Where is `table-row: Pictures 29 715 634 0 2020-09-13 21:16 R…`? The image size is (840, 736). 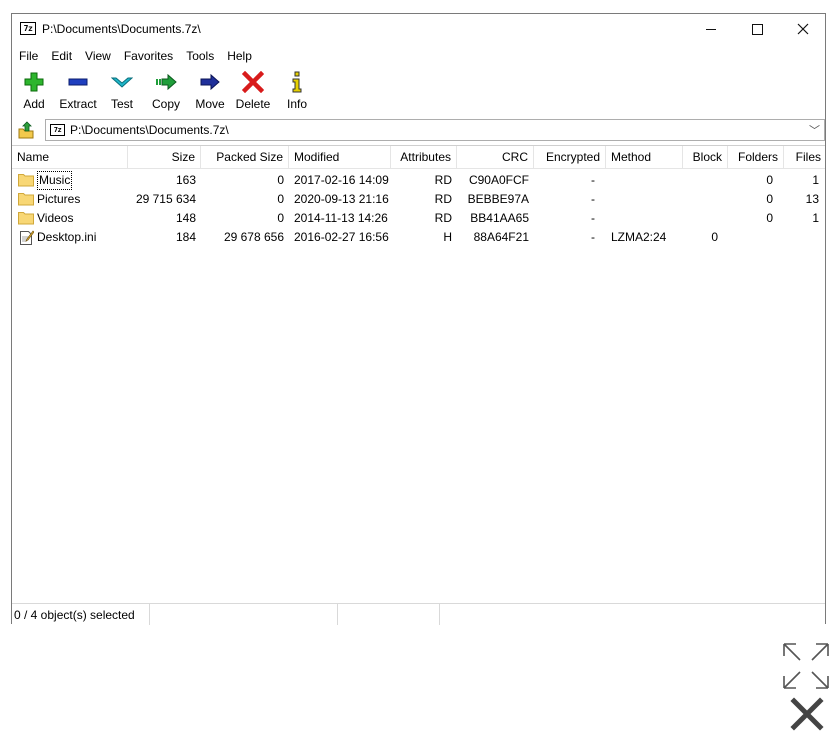 table-row: Pictures 29 715 634 0 2020-09-13 21:16 R… is located at coordinates (418, 199).